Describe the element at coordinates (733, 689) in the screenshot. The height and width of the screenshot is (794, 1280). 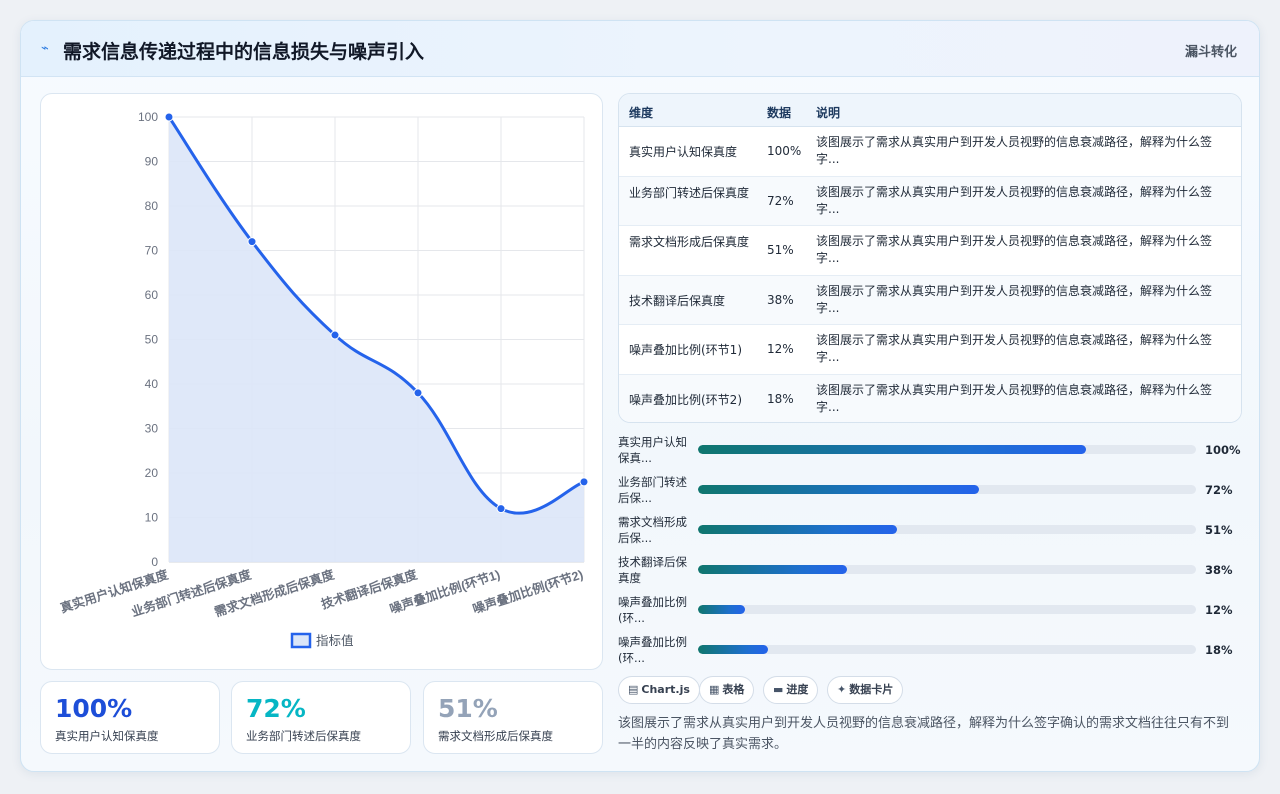
I see `chip-label: 表格` at that location.